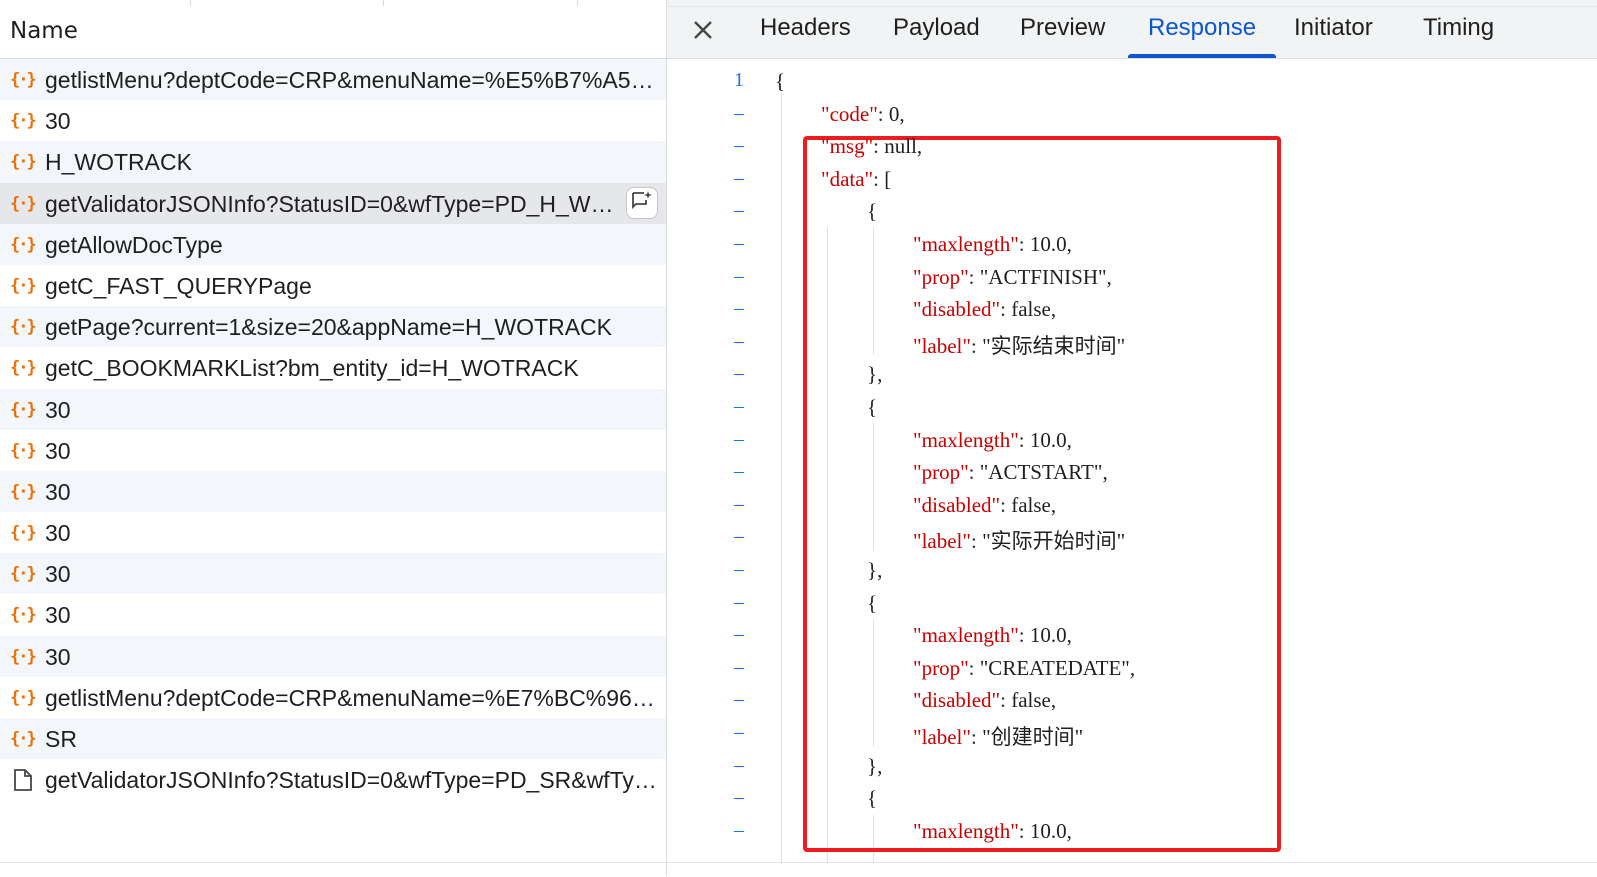  I want to click on tab-preview: Preview, so click(1062, 28).